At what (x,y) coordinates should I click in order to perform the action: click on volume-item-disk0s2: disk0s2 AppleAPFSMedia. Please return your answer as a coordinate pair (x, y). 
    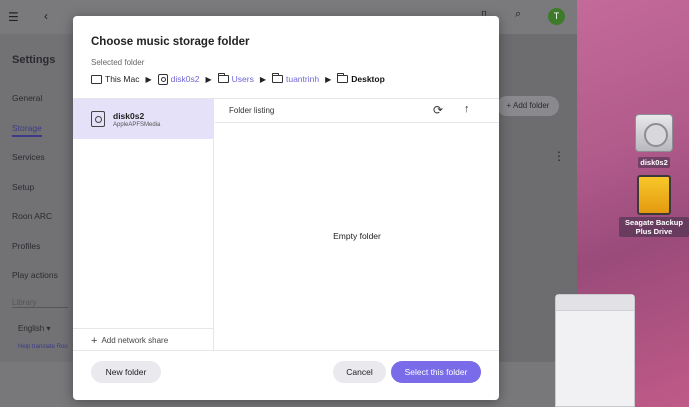
    Looking at the image, I should click on (143, 119).